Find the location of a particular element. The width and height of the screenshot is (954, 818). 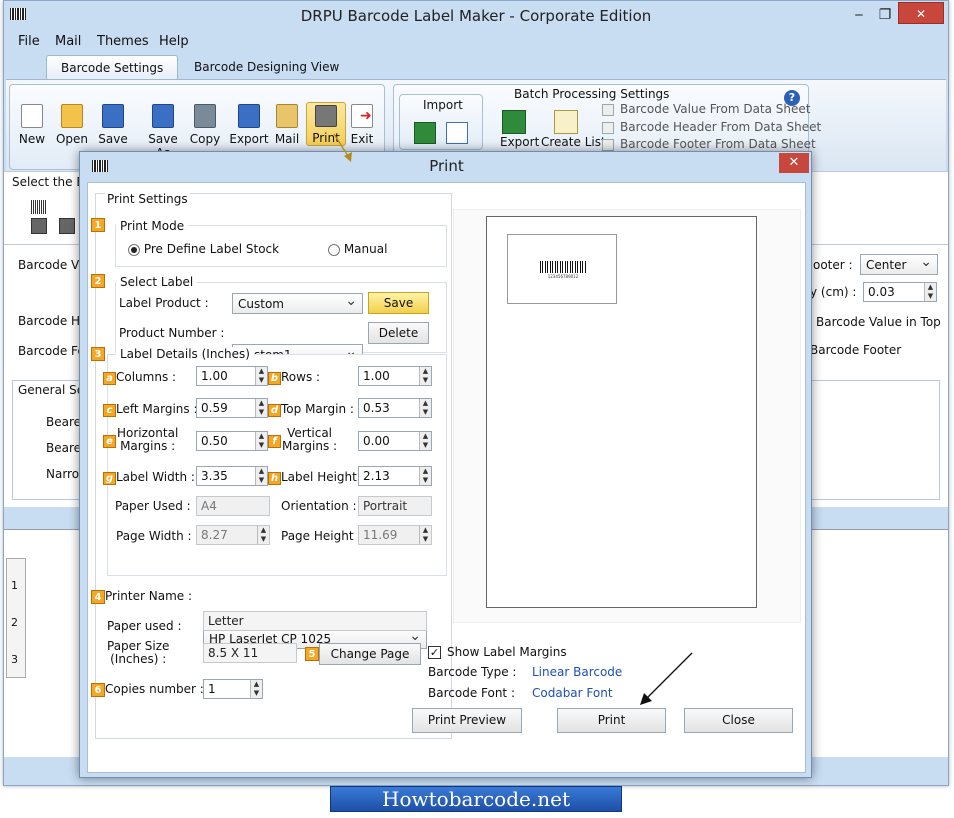

radio-button-selected is located at coordinates (134, 249).